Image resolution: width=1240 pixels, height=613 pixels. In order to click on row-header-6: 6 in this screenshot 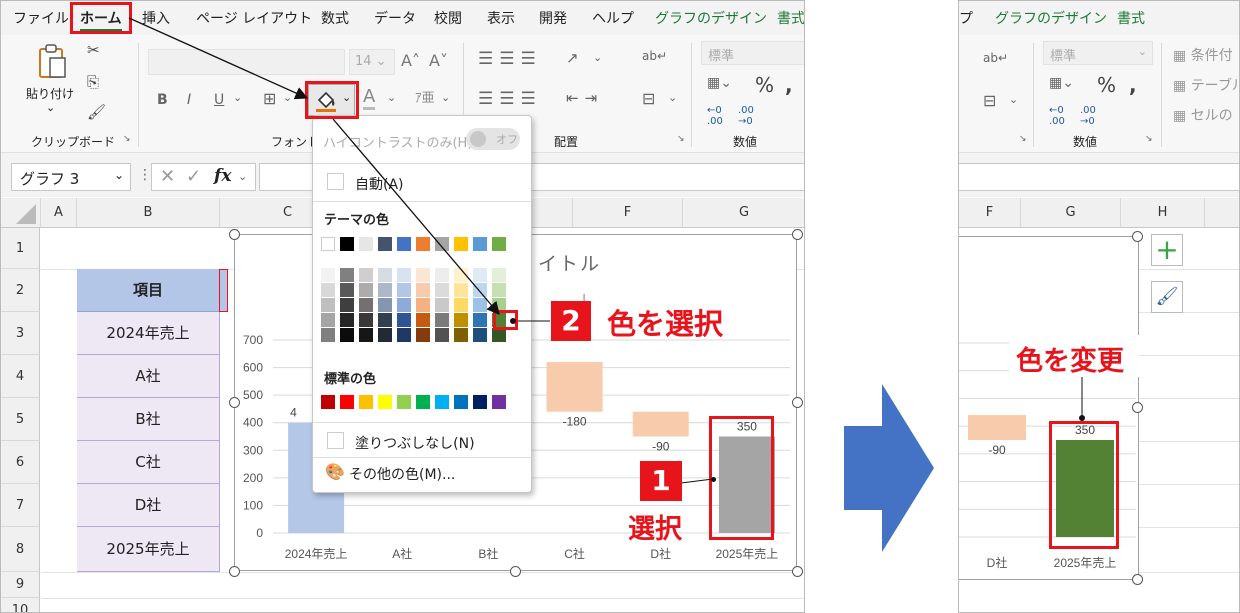, I will do `click(20, 462)`.